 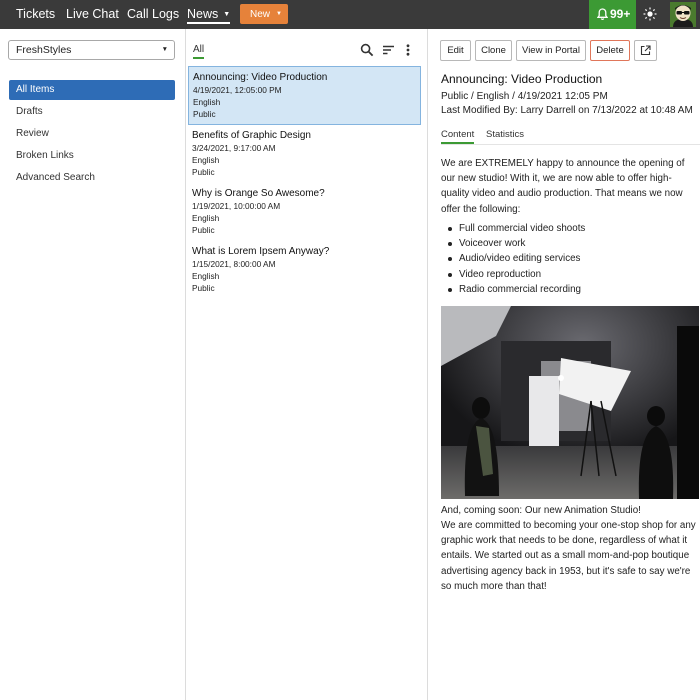 What do you see at coordinates (515, 228) in the screenshot?
I see `list-item: Full commercial video shoots` at bounding box center [515, 228].